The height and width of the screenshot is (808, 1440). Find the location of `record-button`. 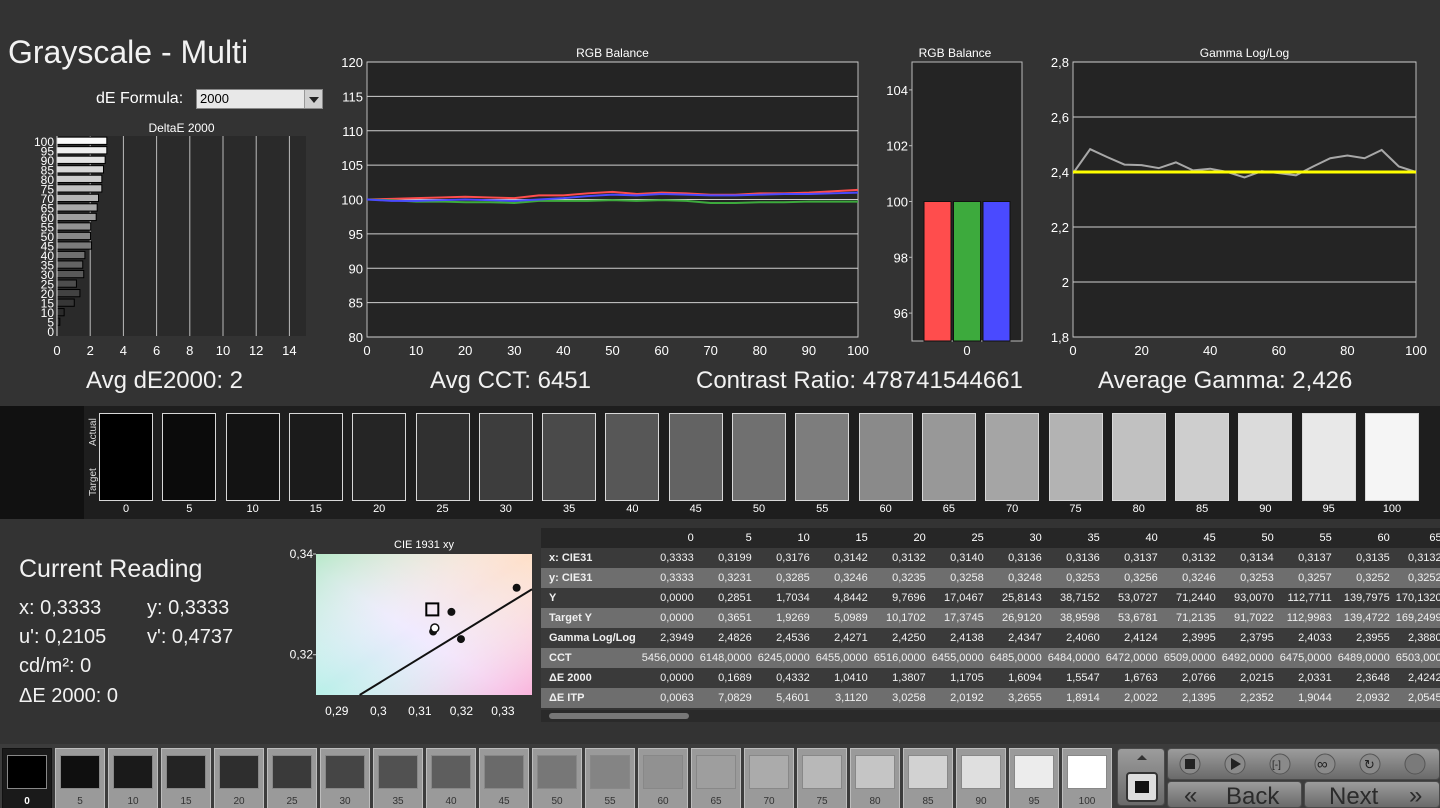

record-button is located at coordinates (1415, 764).